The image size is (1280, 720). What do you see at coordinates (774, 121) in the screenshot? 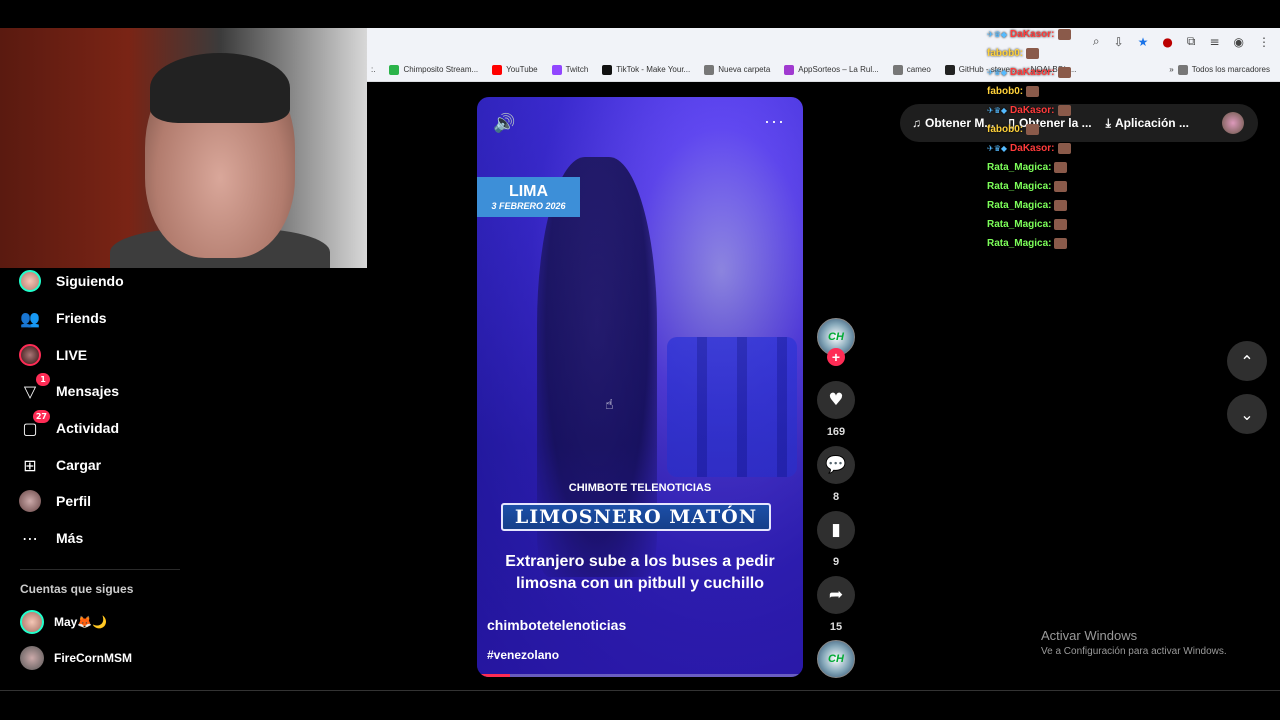
I see `more-options-icon: ···` at bounding box center [774, 121].